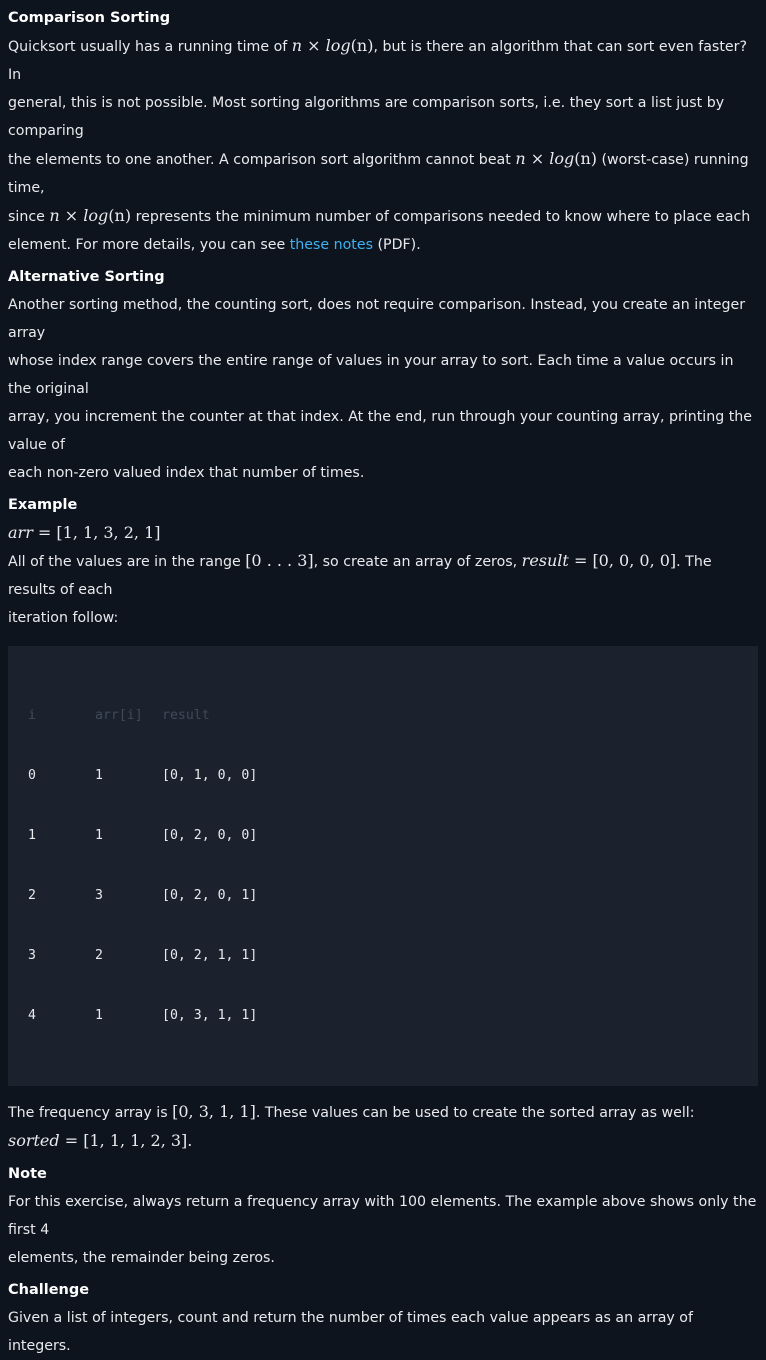  What do you see at coordinates (417, 562) in the screenshot?
I see `text: , so create an array of zeros,` at bounding box center [417, 562].